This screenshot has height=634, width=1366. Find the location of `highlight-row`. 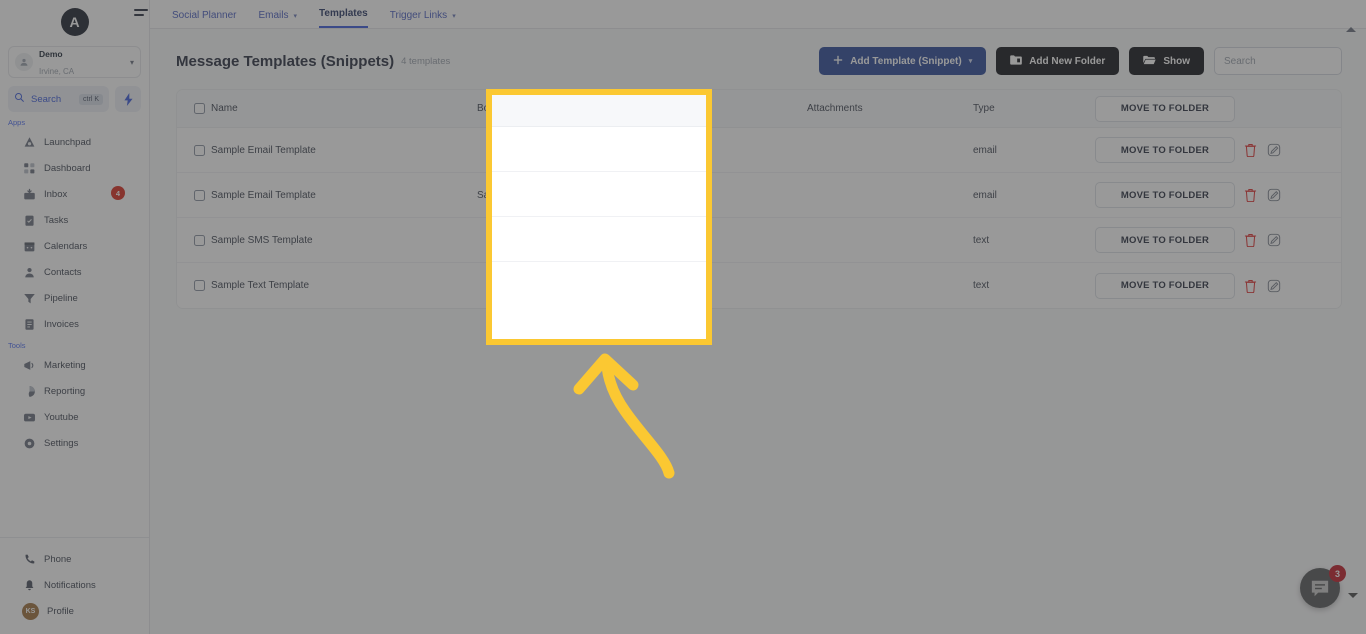

highlight-row is located at coordinates (599, 284).